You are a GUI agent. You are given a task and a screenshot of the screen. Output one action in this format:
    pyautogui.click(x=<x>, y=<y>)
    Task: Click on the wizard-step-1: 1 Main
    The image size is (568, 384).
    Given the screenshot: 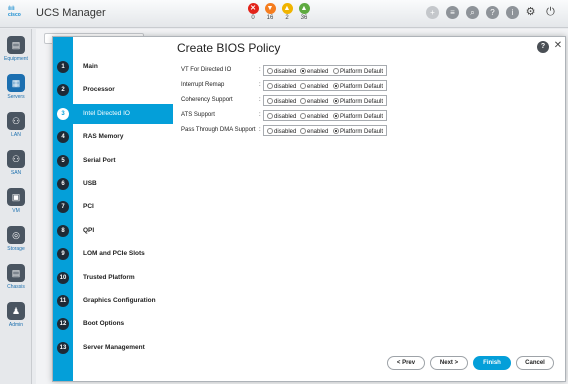 What is the action you would take?
    pyautogui.click(x=113, y=67)
    